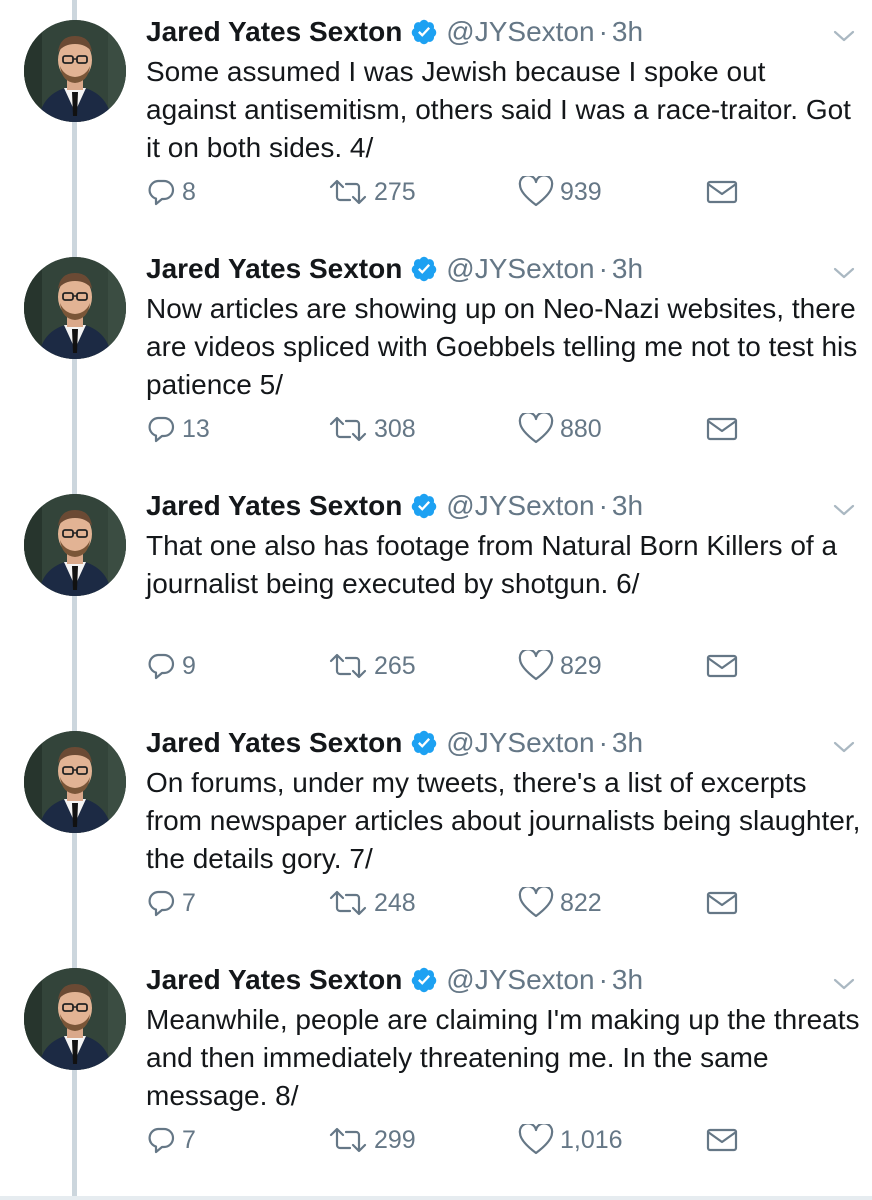 Image resolution: width=872 pixels, height=1200 pixels. What do you see at coordinates (446, 1140) in the screenshot?
I see `tweet-actions: 7 299 1,016` at bounding box center [446, 1140].